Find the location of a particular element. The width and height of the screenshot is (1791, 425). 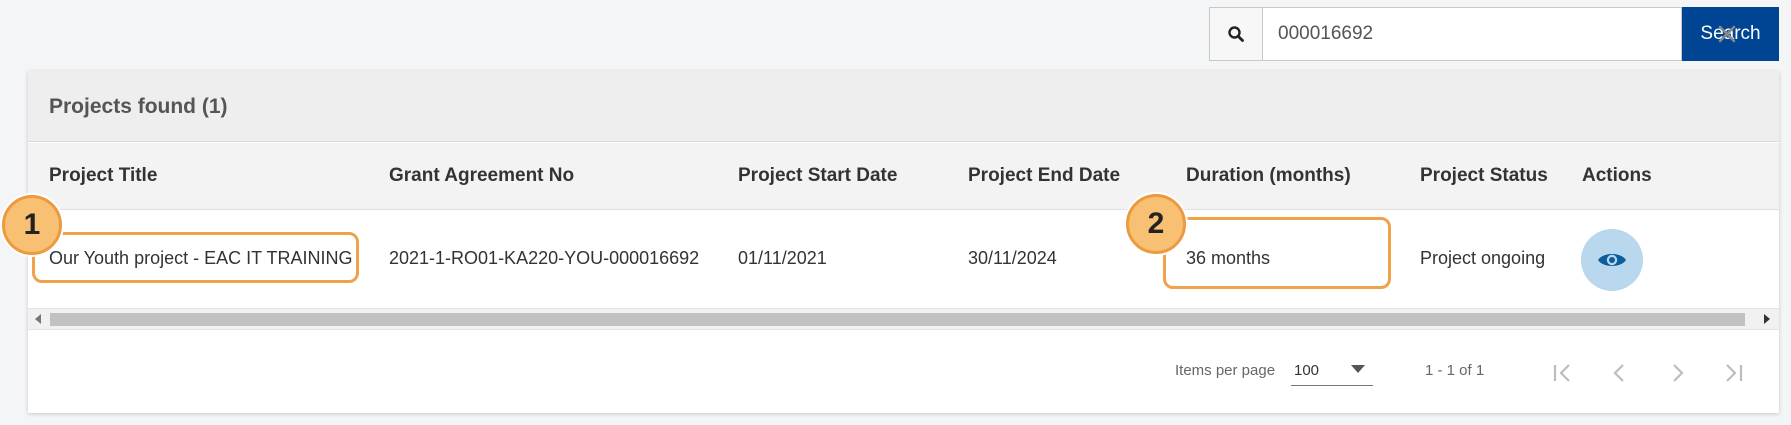

column-header-grant-agreement-no: Grant Agreement No is located at coordinates (481, 176).